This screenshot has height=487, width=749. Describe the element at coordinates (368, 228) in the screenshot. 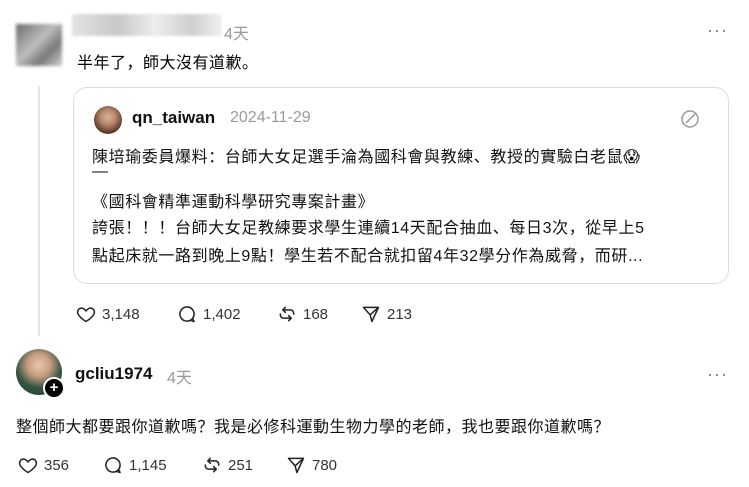

I see `quoted-line-4: 誇張！！！台師大女足教練要求學生連續14天配合抽血、每日3次，從早上5` at that location.